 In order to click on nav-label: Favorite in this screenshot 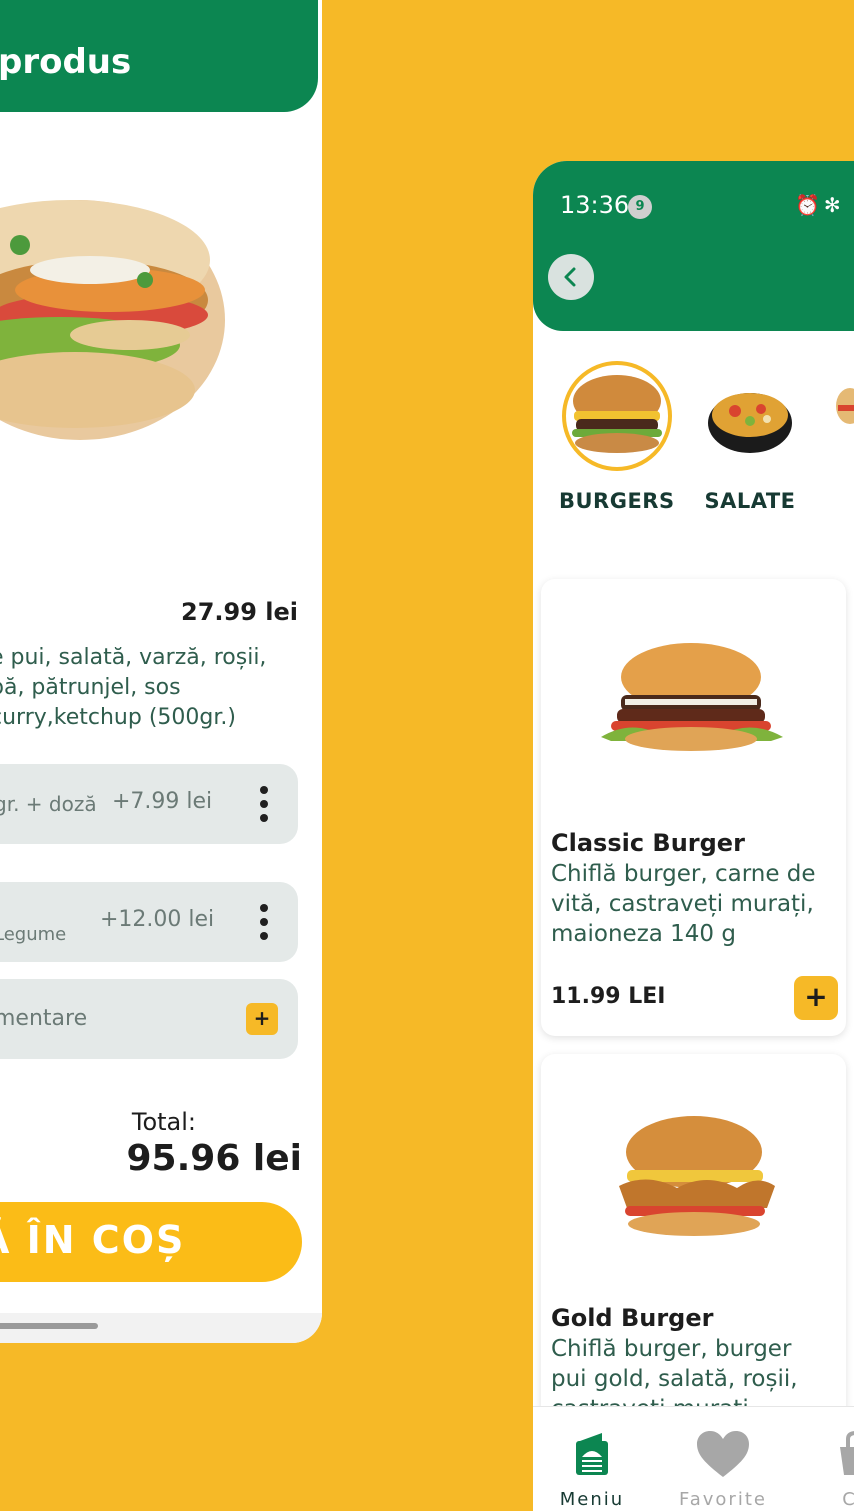, I will do `click(723, 1499)`.